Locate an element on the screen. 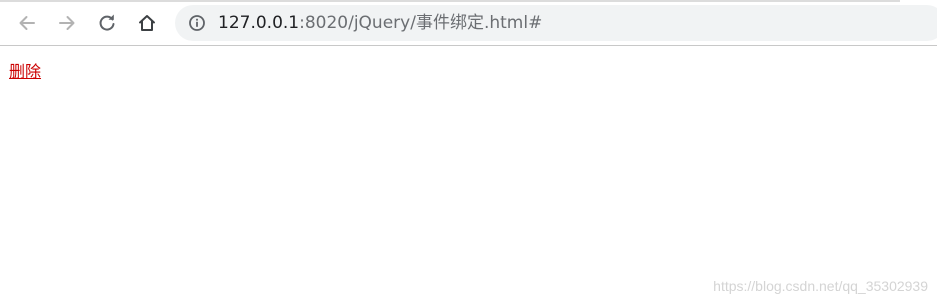 The width and height of the screenshot is (937, 301). delete-link: 删除 is located at coordinates (25, 72).